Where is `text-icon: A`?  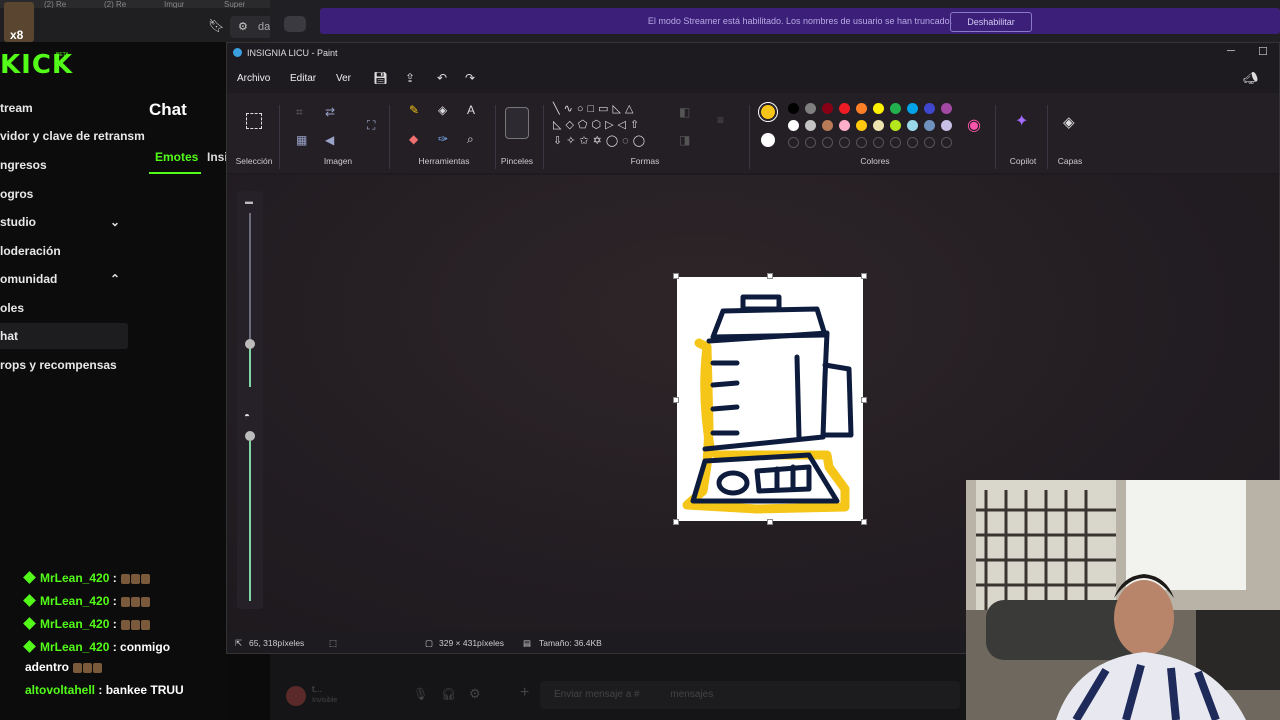
text-icon: A is located at coordinates (471, 110).